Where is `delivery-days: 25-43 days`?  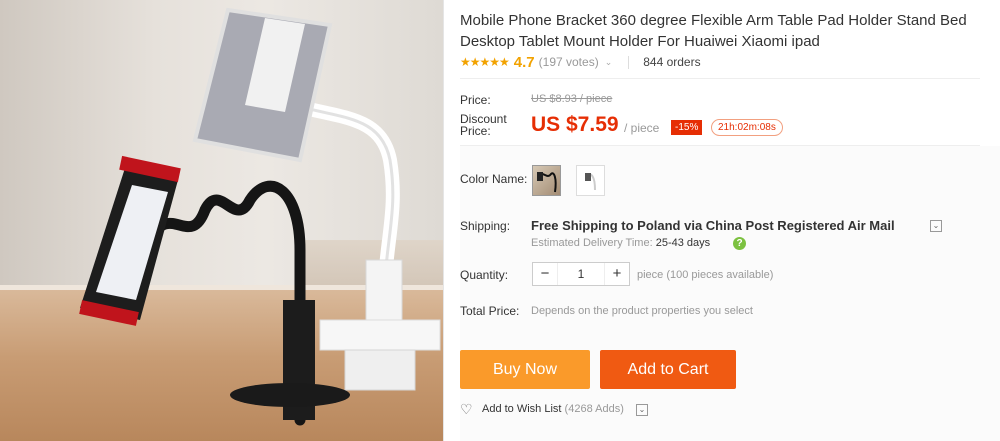
delivery-days: 25-43 days is located at coordinates (683, 243).